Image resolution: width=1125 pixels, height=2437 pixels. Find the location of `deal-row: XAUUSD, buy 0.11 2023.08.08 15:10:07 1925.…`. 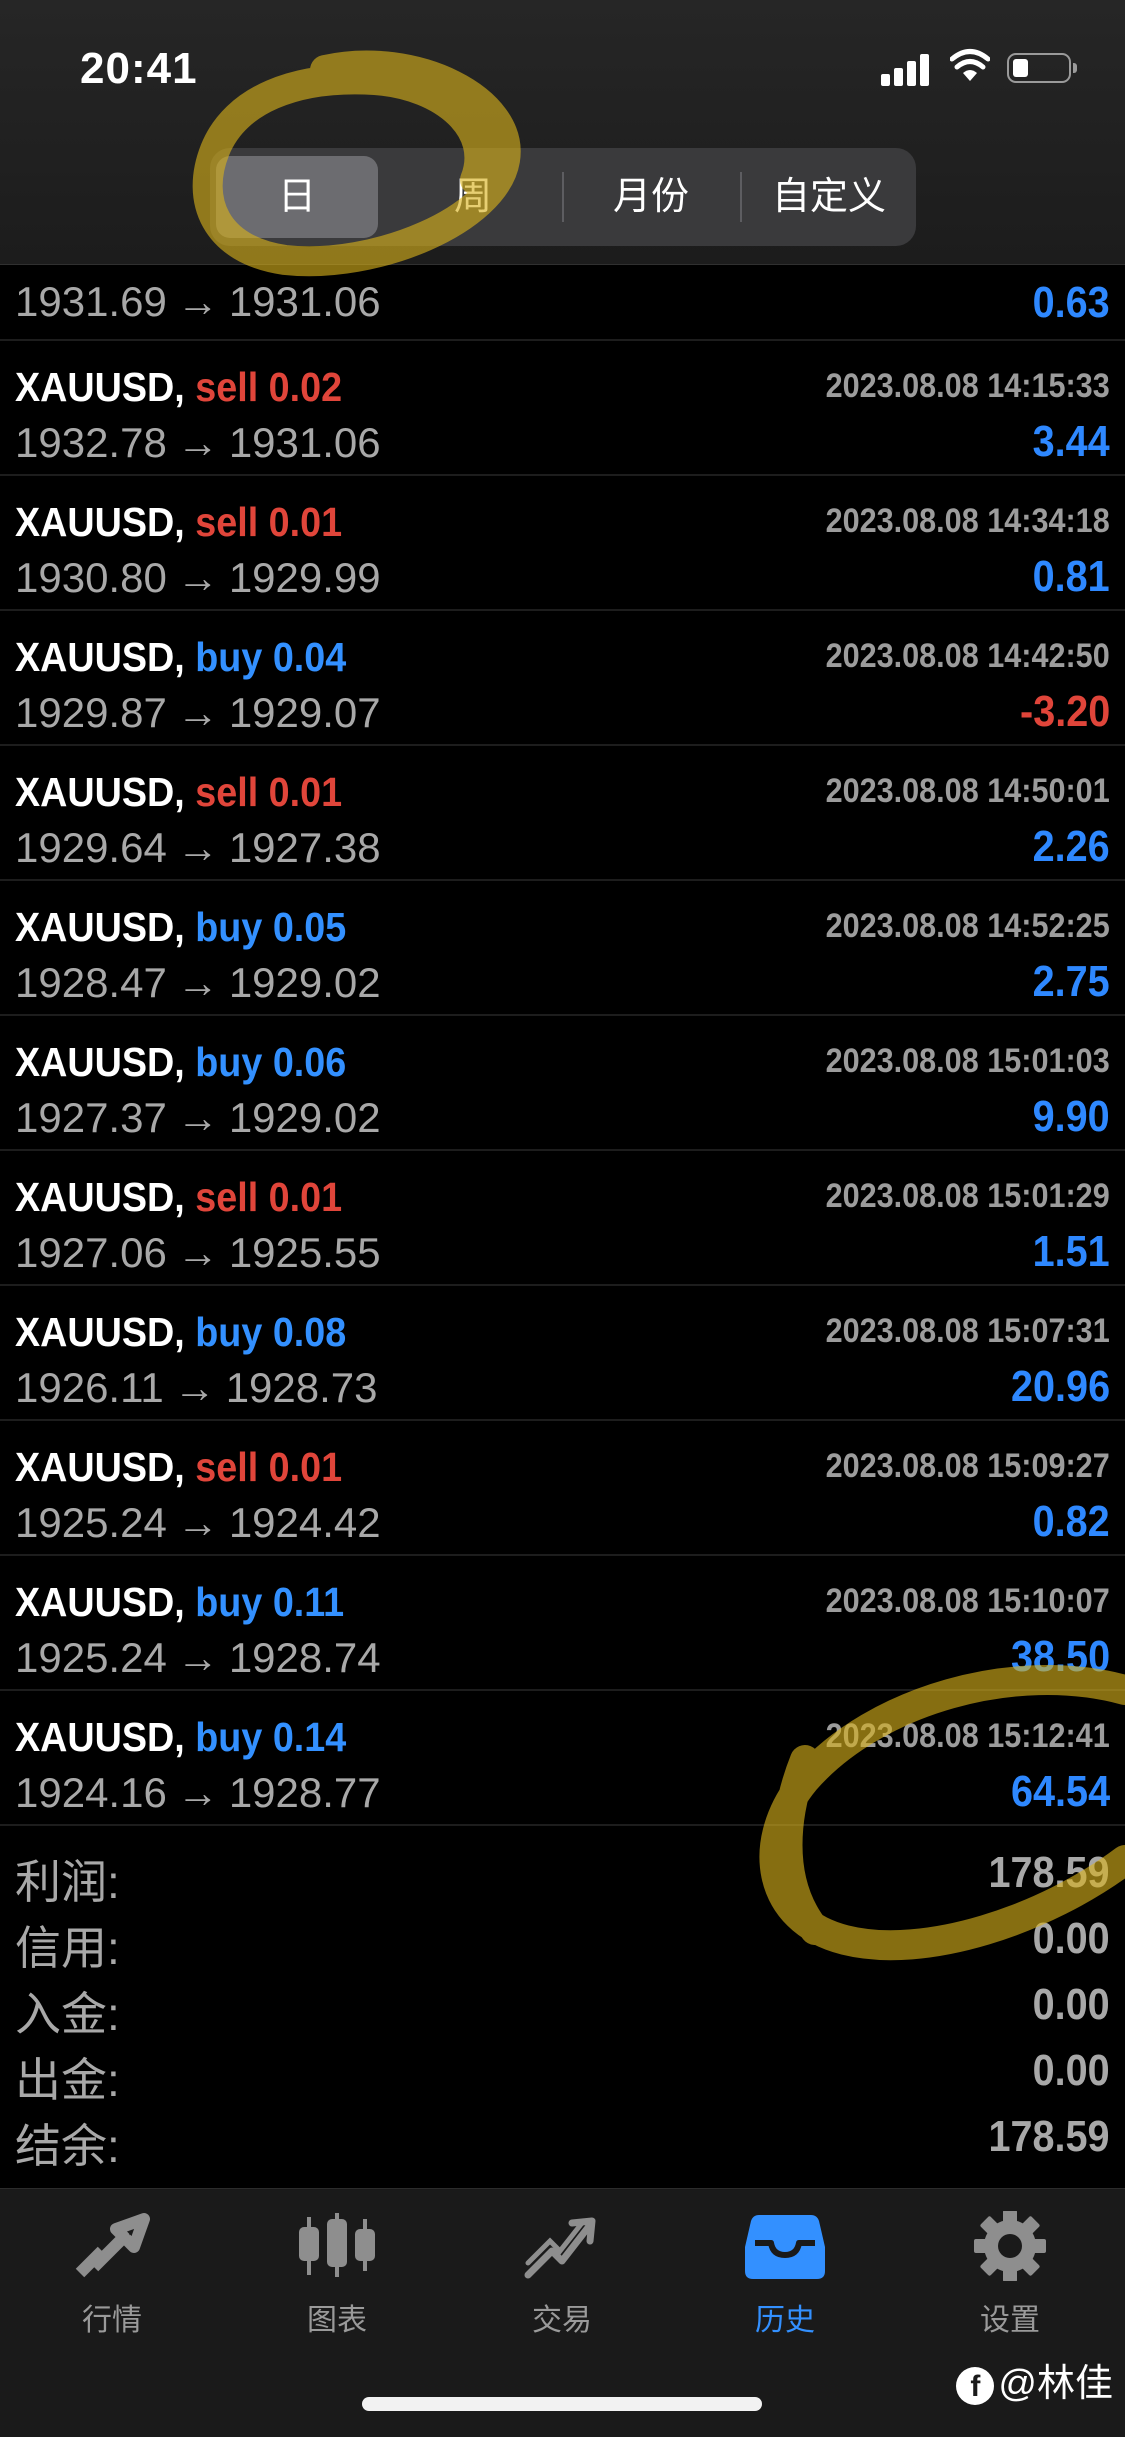

deal-row: XAUUSD, buy 0.11 2023.08.08 15:10:07 1925.… is located at coordinates (562, 1623).